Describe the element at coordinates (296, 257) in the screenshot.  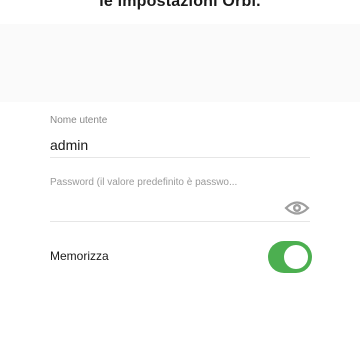
I see `toggle-knob` at that location.